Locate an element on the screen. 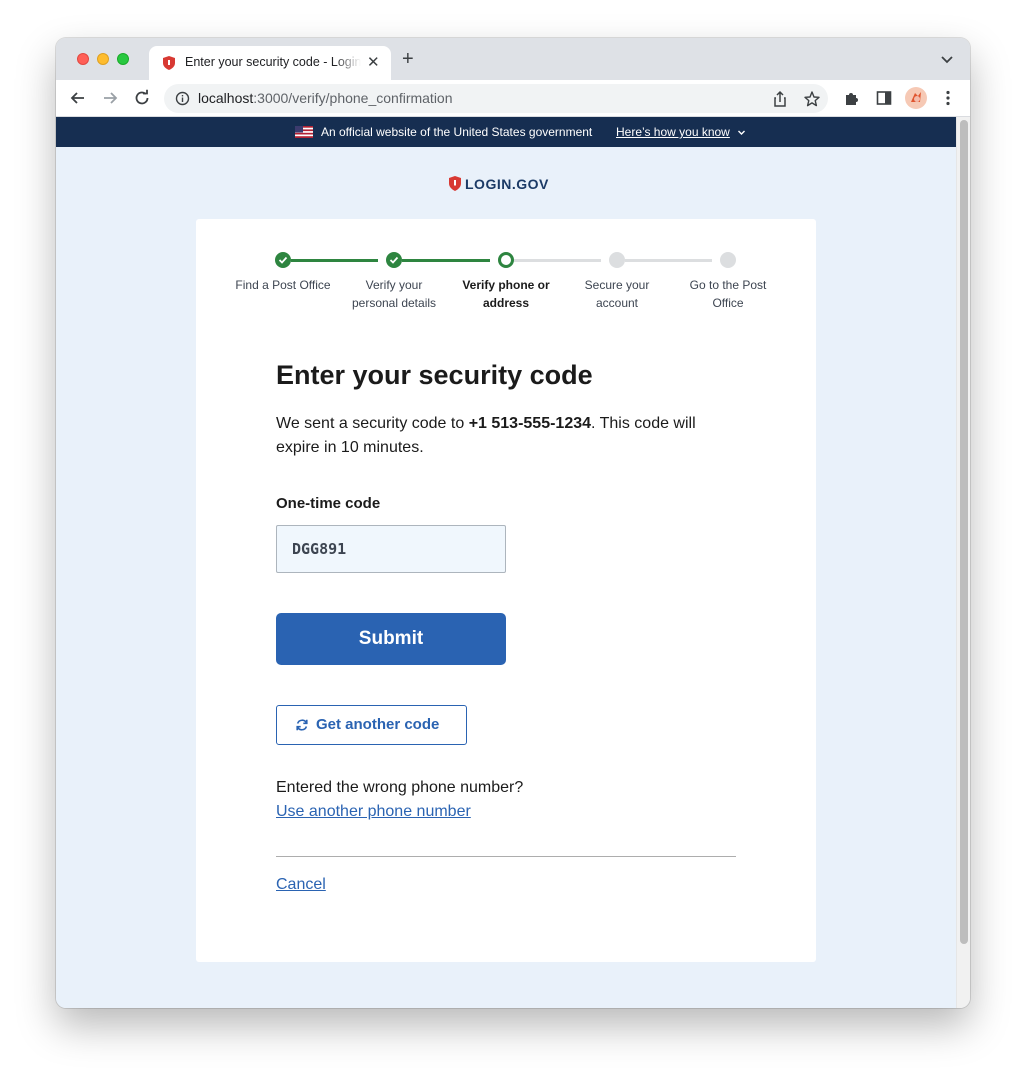 This screenshot has width=1026, height=1083. step-3-current-dot is located at coordinates (506, 260).